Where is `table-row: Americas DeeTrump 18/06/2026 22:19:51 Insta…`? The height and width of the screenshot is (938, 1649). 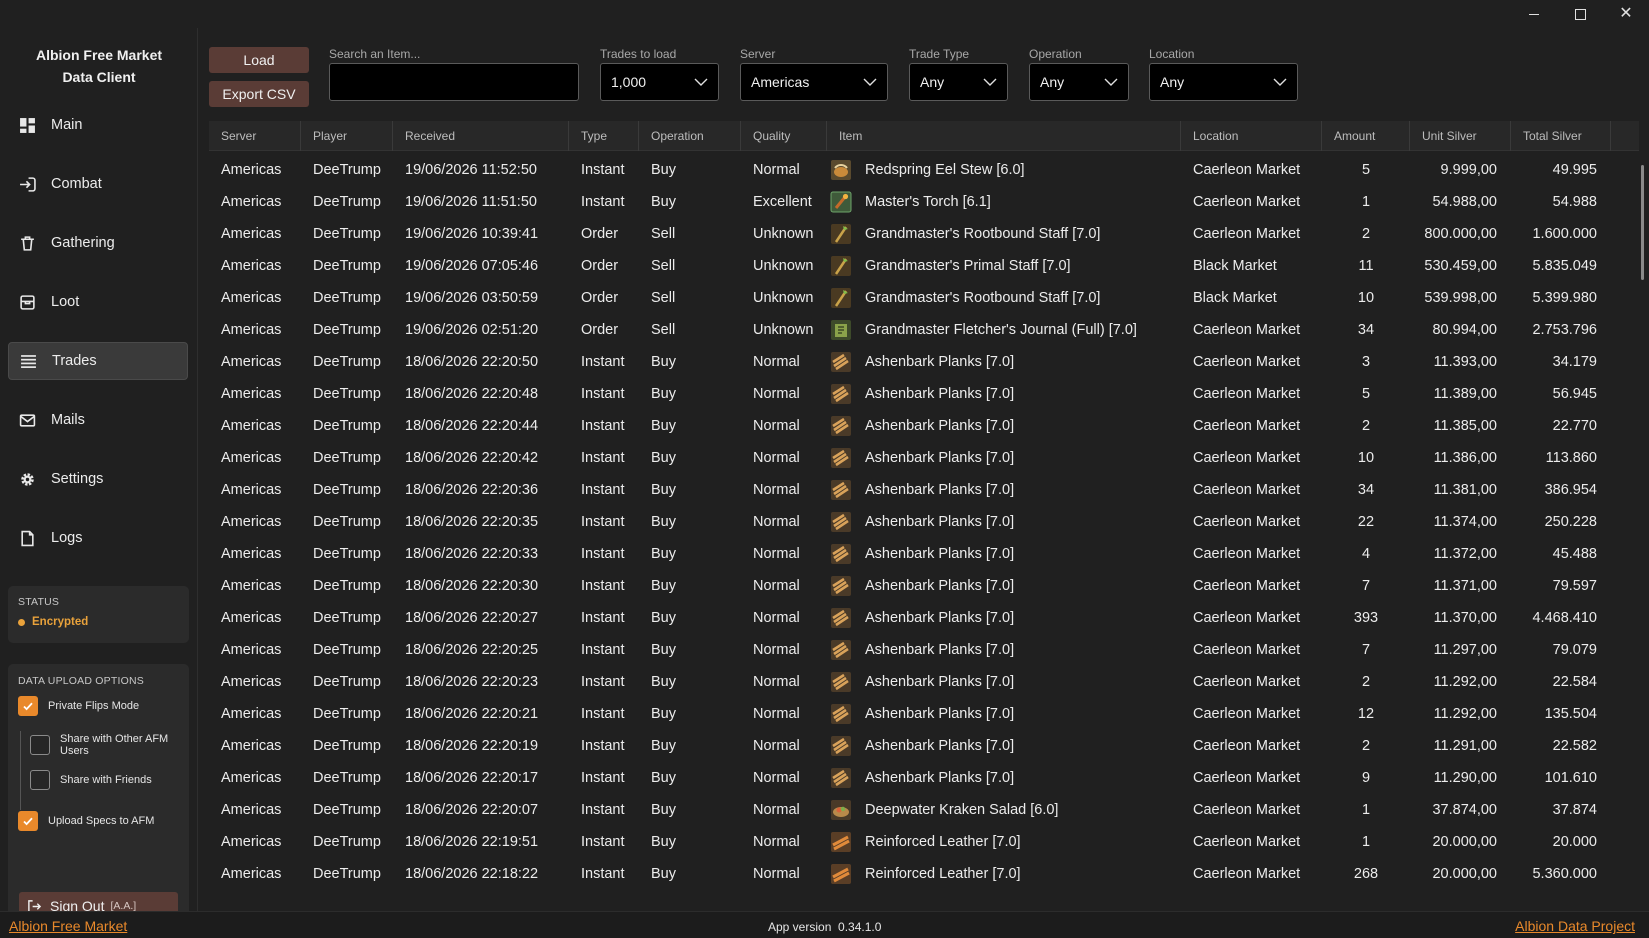
table-row: Americas DeeTrump 18/06/2026 22:19:51 Insta… is located at coordinates (924, 842).